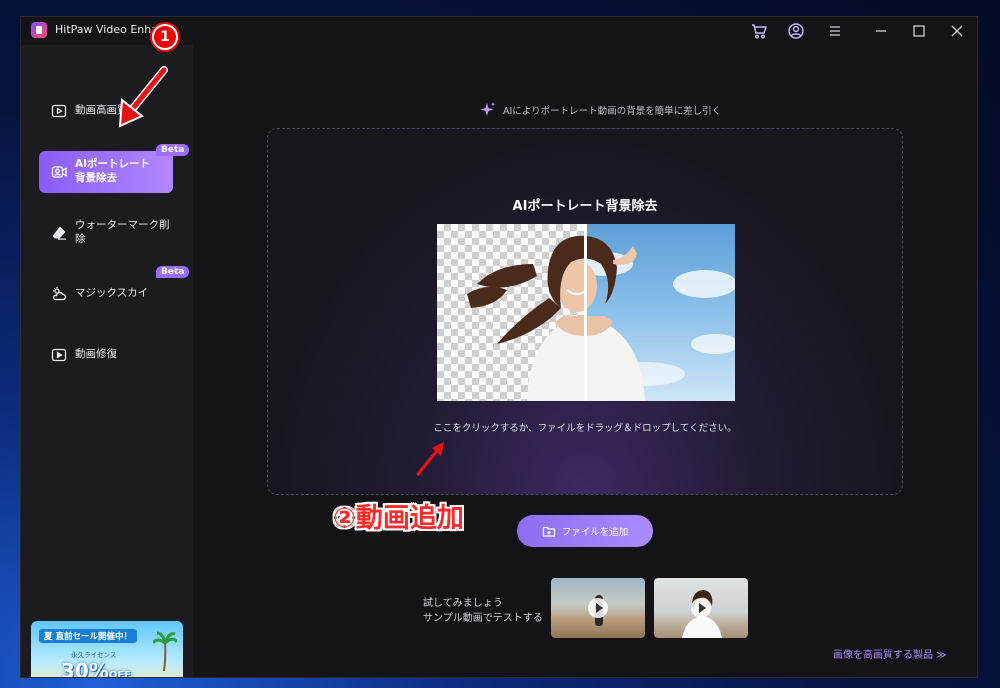  I want to click on app-logo-icon, so click(39, 30).